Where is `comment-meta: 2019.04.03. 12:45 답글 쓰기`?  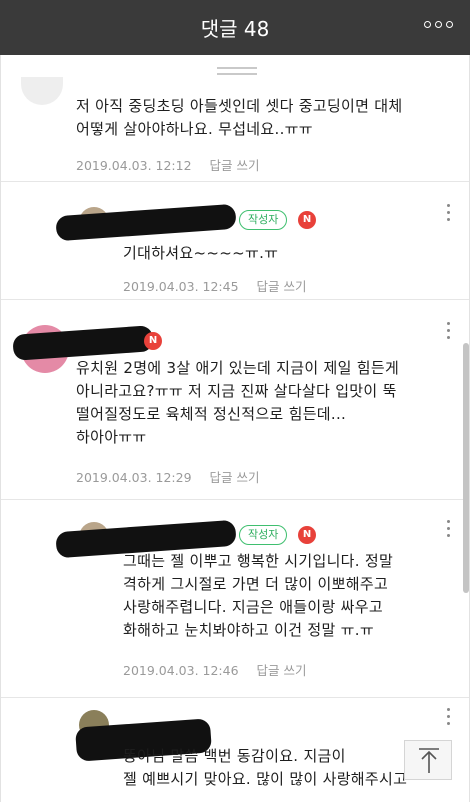
comment-meta: 2019.04.03. 12:45 답글 쓰기 is located at coordinates (215, 285).